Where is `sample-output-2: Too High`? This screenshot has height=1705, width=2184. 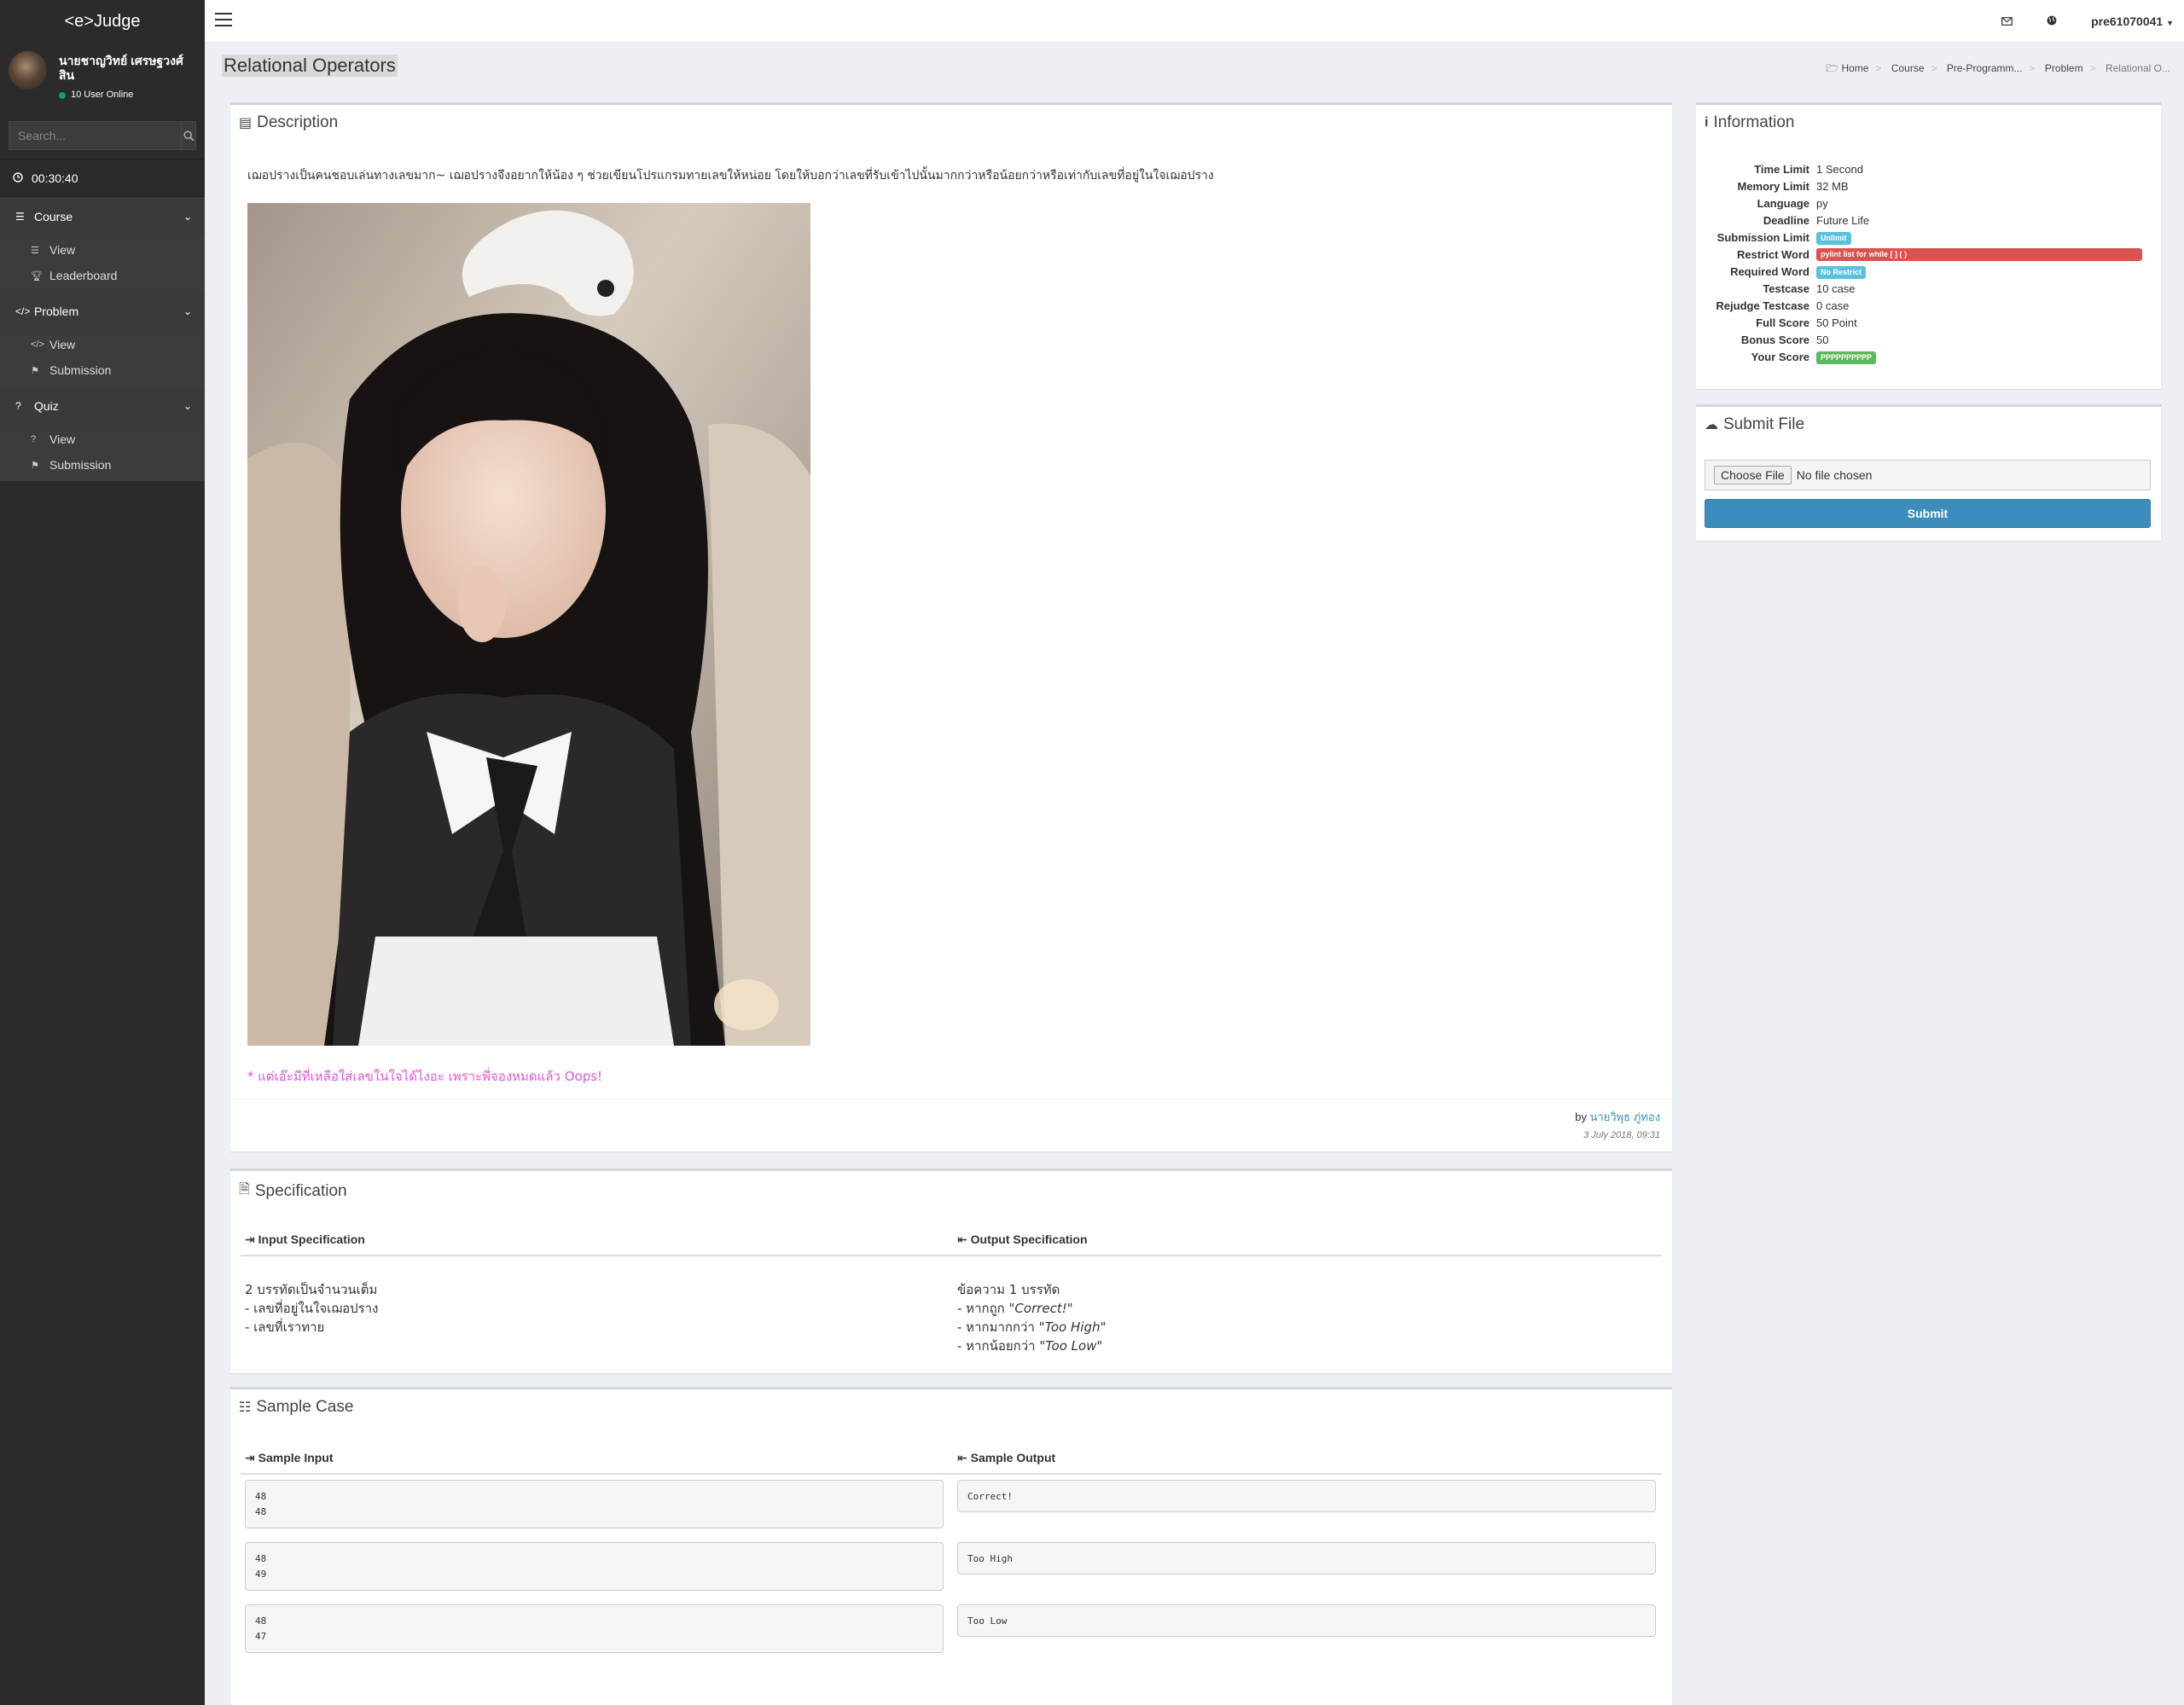
sample-output-2: Too High is located at coordinates (1307, 1558).